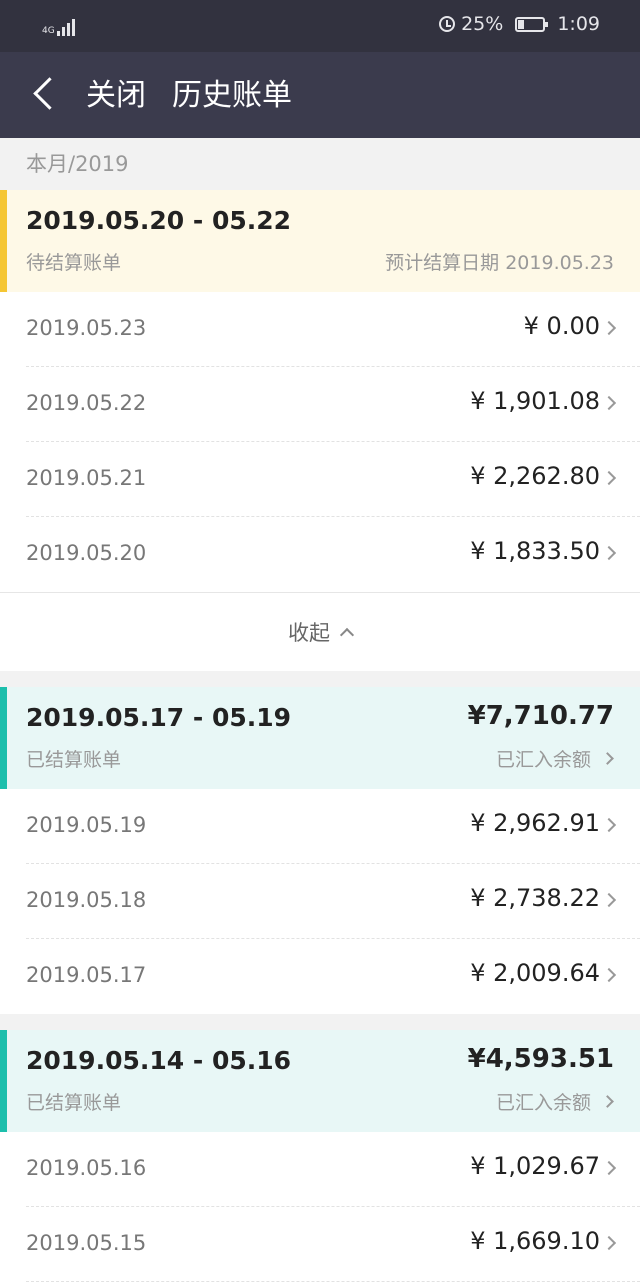 This screenshot has width=640, height=1282. What do you see at coordinates (86, 900) in the screenshot?
I see `row-date: 2019.05.18` at bounding box center [86, 900].